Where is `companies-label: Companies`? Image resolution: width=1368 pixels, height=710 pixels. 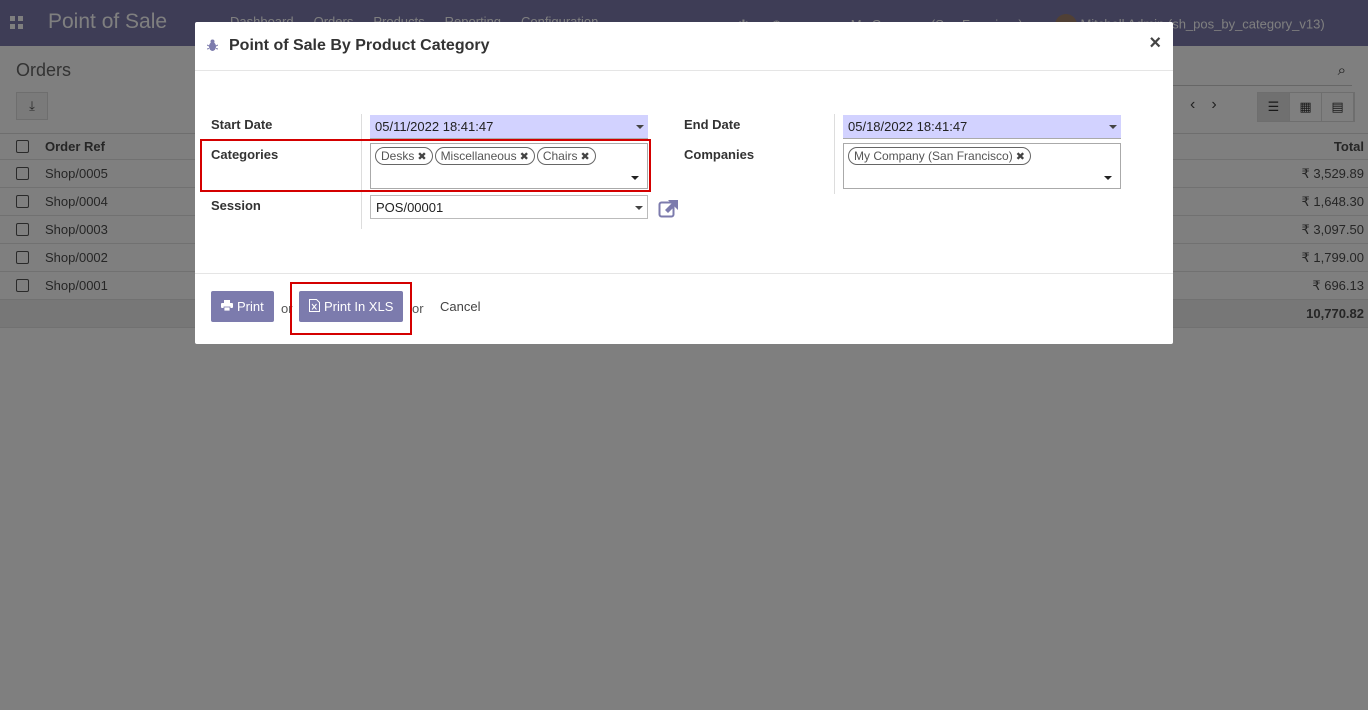
companies-label: Companies is located at coordinates (719, 154).